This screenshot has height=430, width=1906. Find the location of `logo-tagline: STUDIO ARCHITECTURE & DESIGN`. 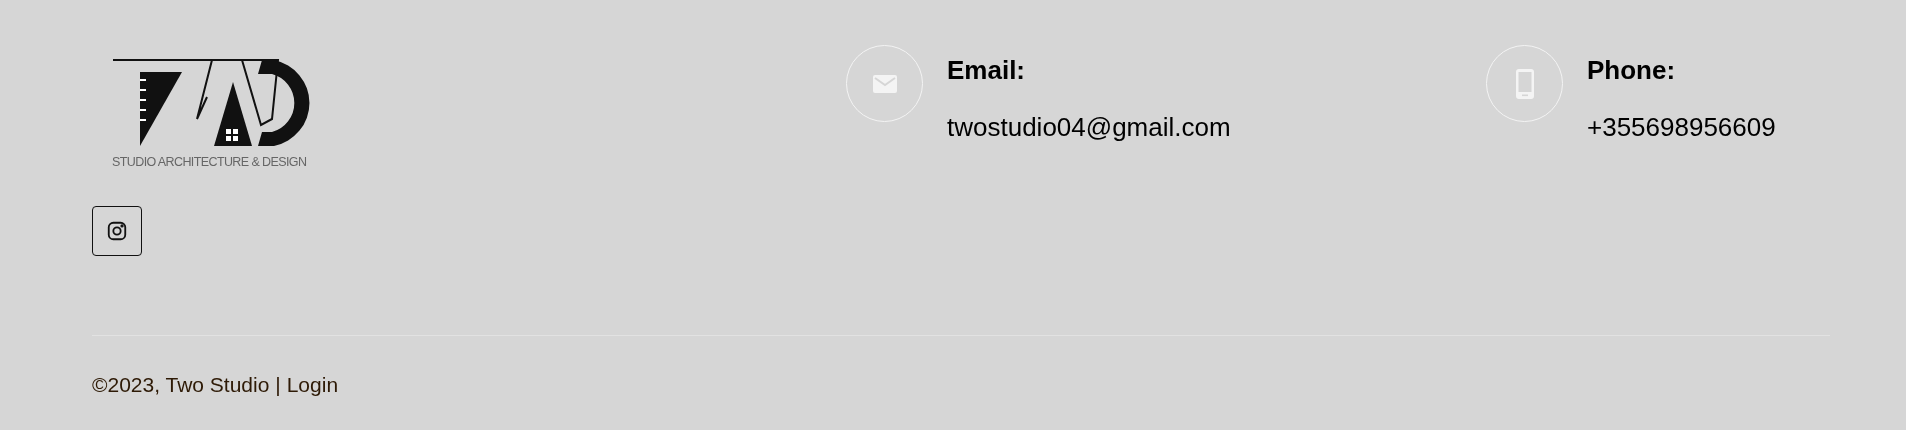

logo-tagline: STUDIO ARCHITECTURE & DESIGN is located at coordinates (210, 162).